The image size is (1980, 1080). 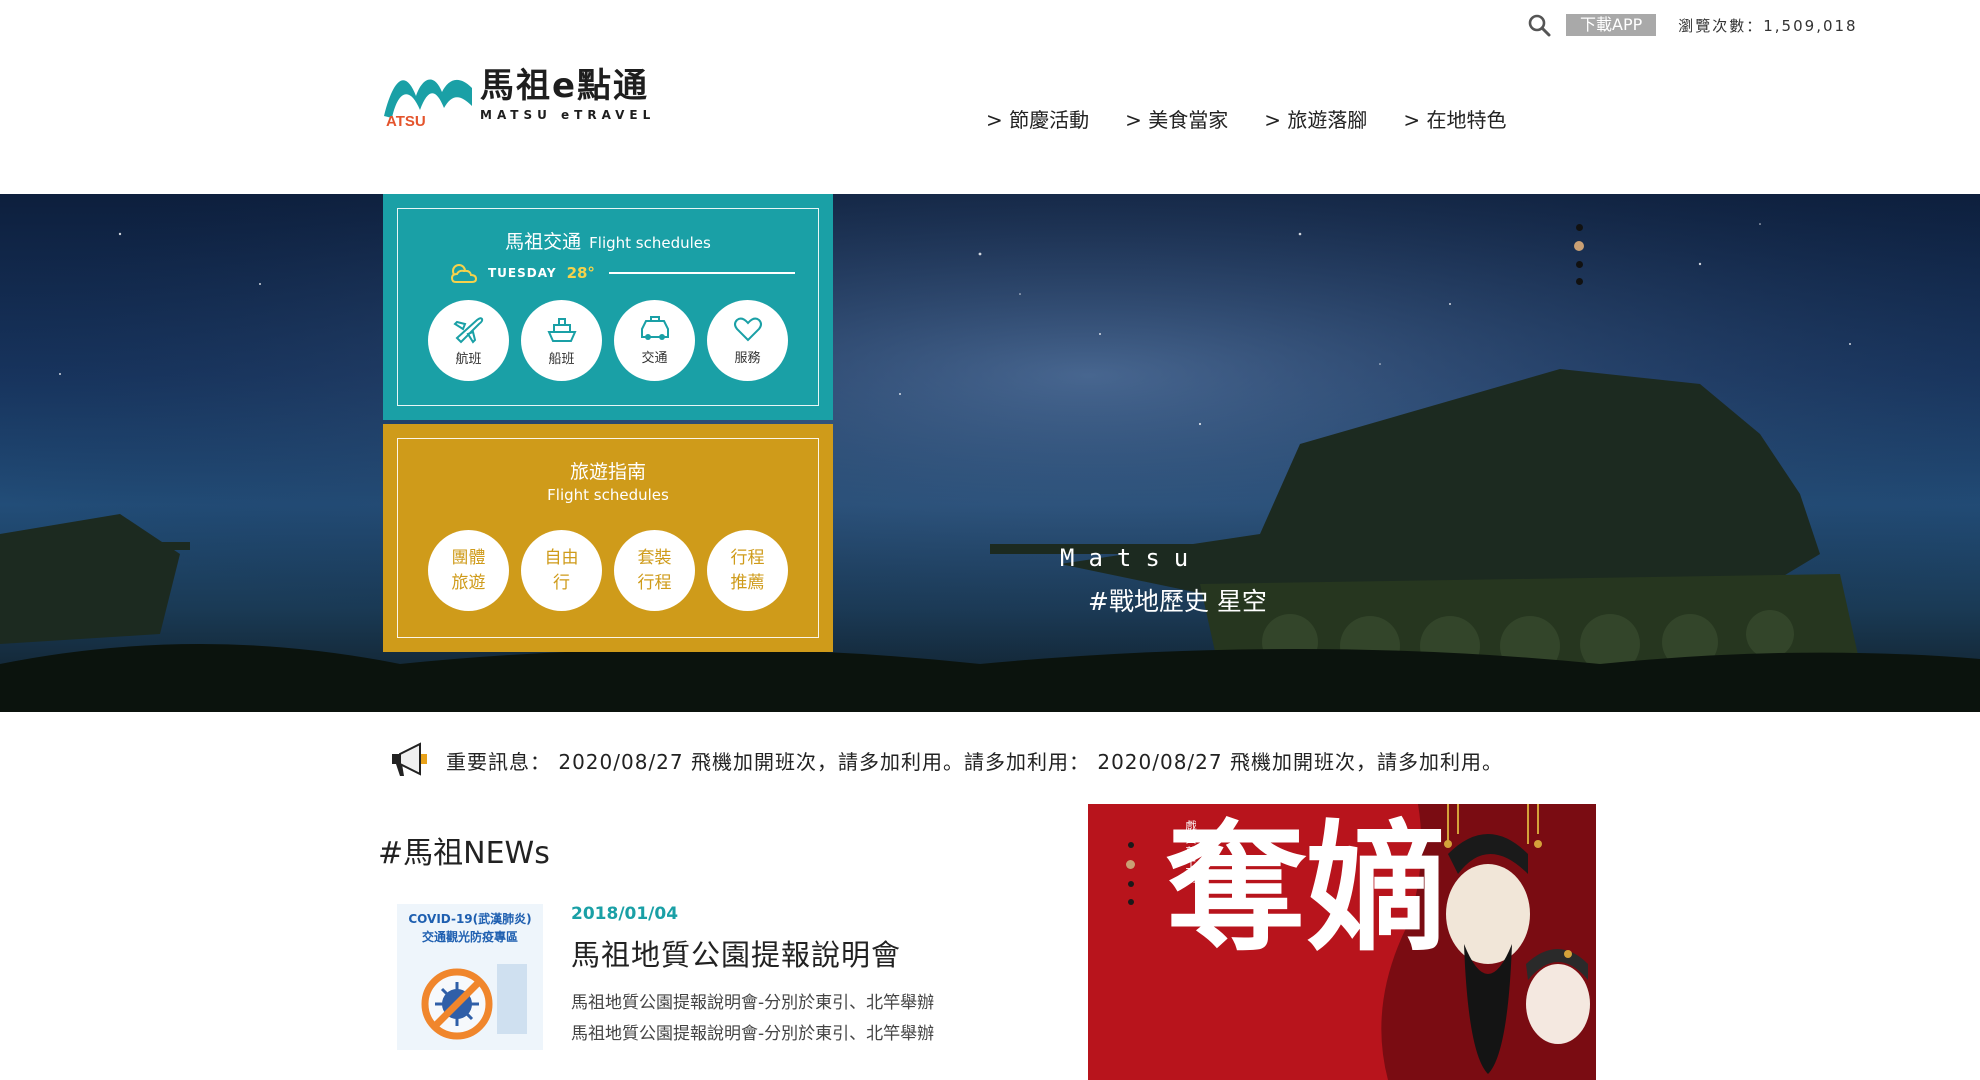 I want to click on nav-item-food: > 美食當家, so click(x=1176, y=118).